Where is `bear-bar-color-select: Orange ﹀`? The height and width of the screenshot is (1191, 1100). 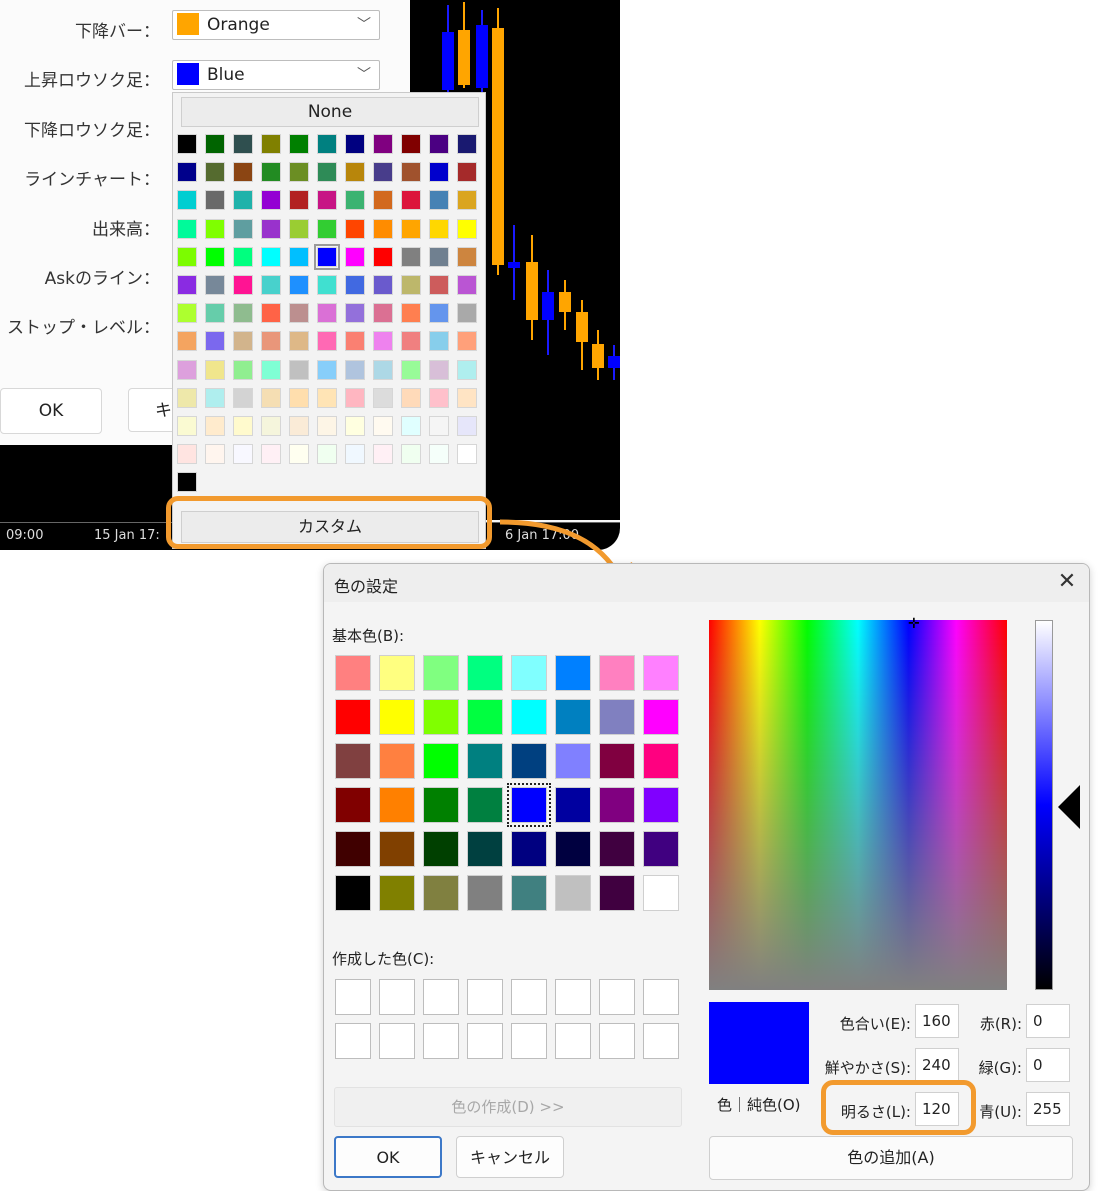
bear-bar-color-select: Orange ﹀ is located at coordinates (276, 25).